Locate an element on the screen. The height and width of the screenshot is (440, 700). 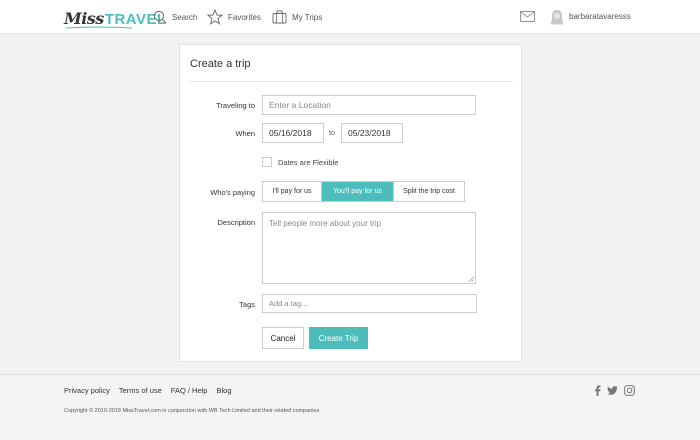
nav-my-trips: My Trips is located at coordinates (297, 17).